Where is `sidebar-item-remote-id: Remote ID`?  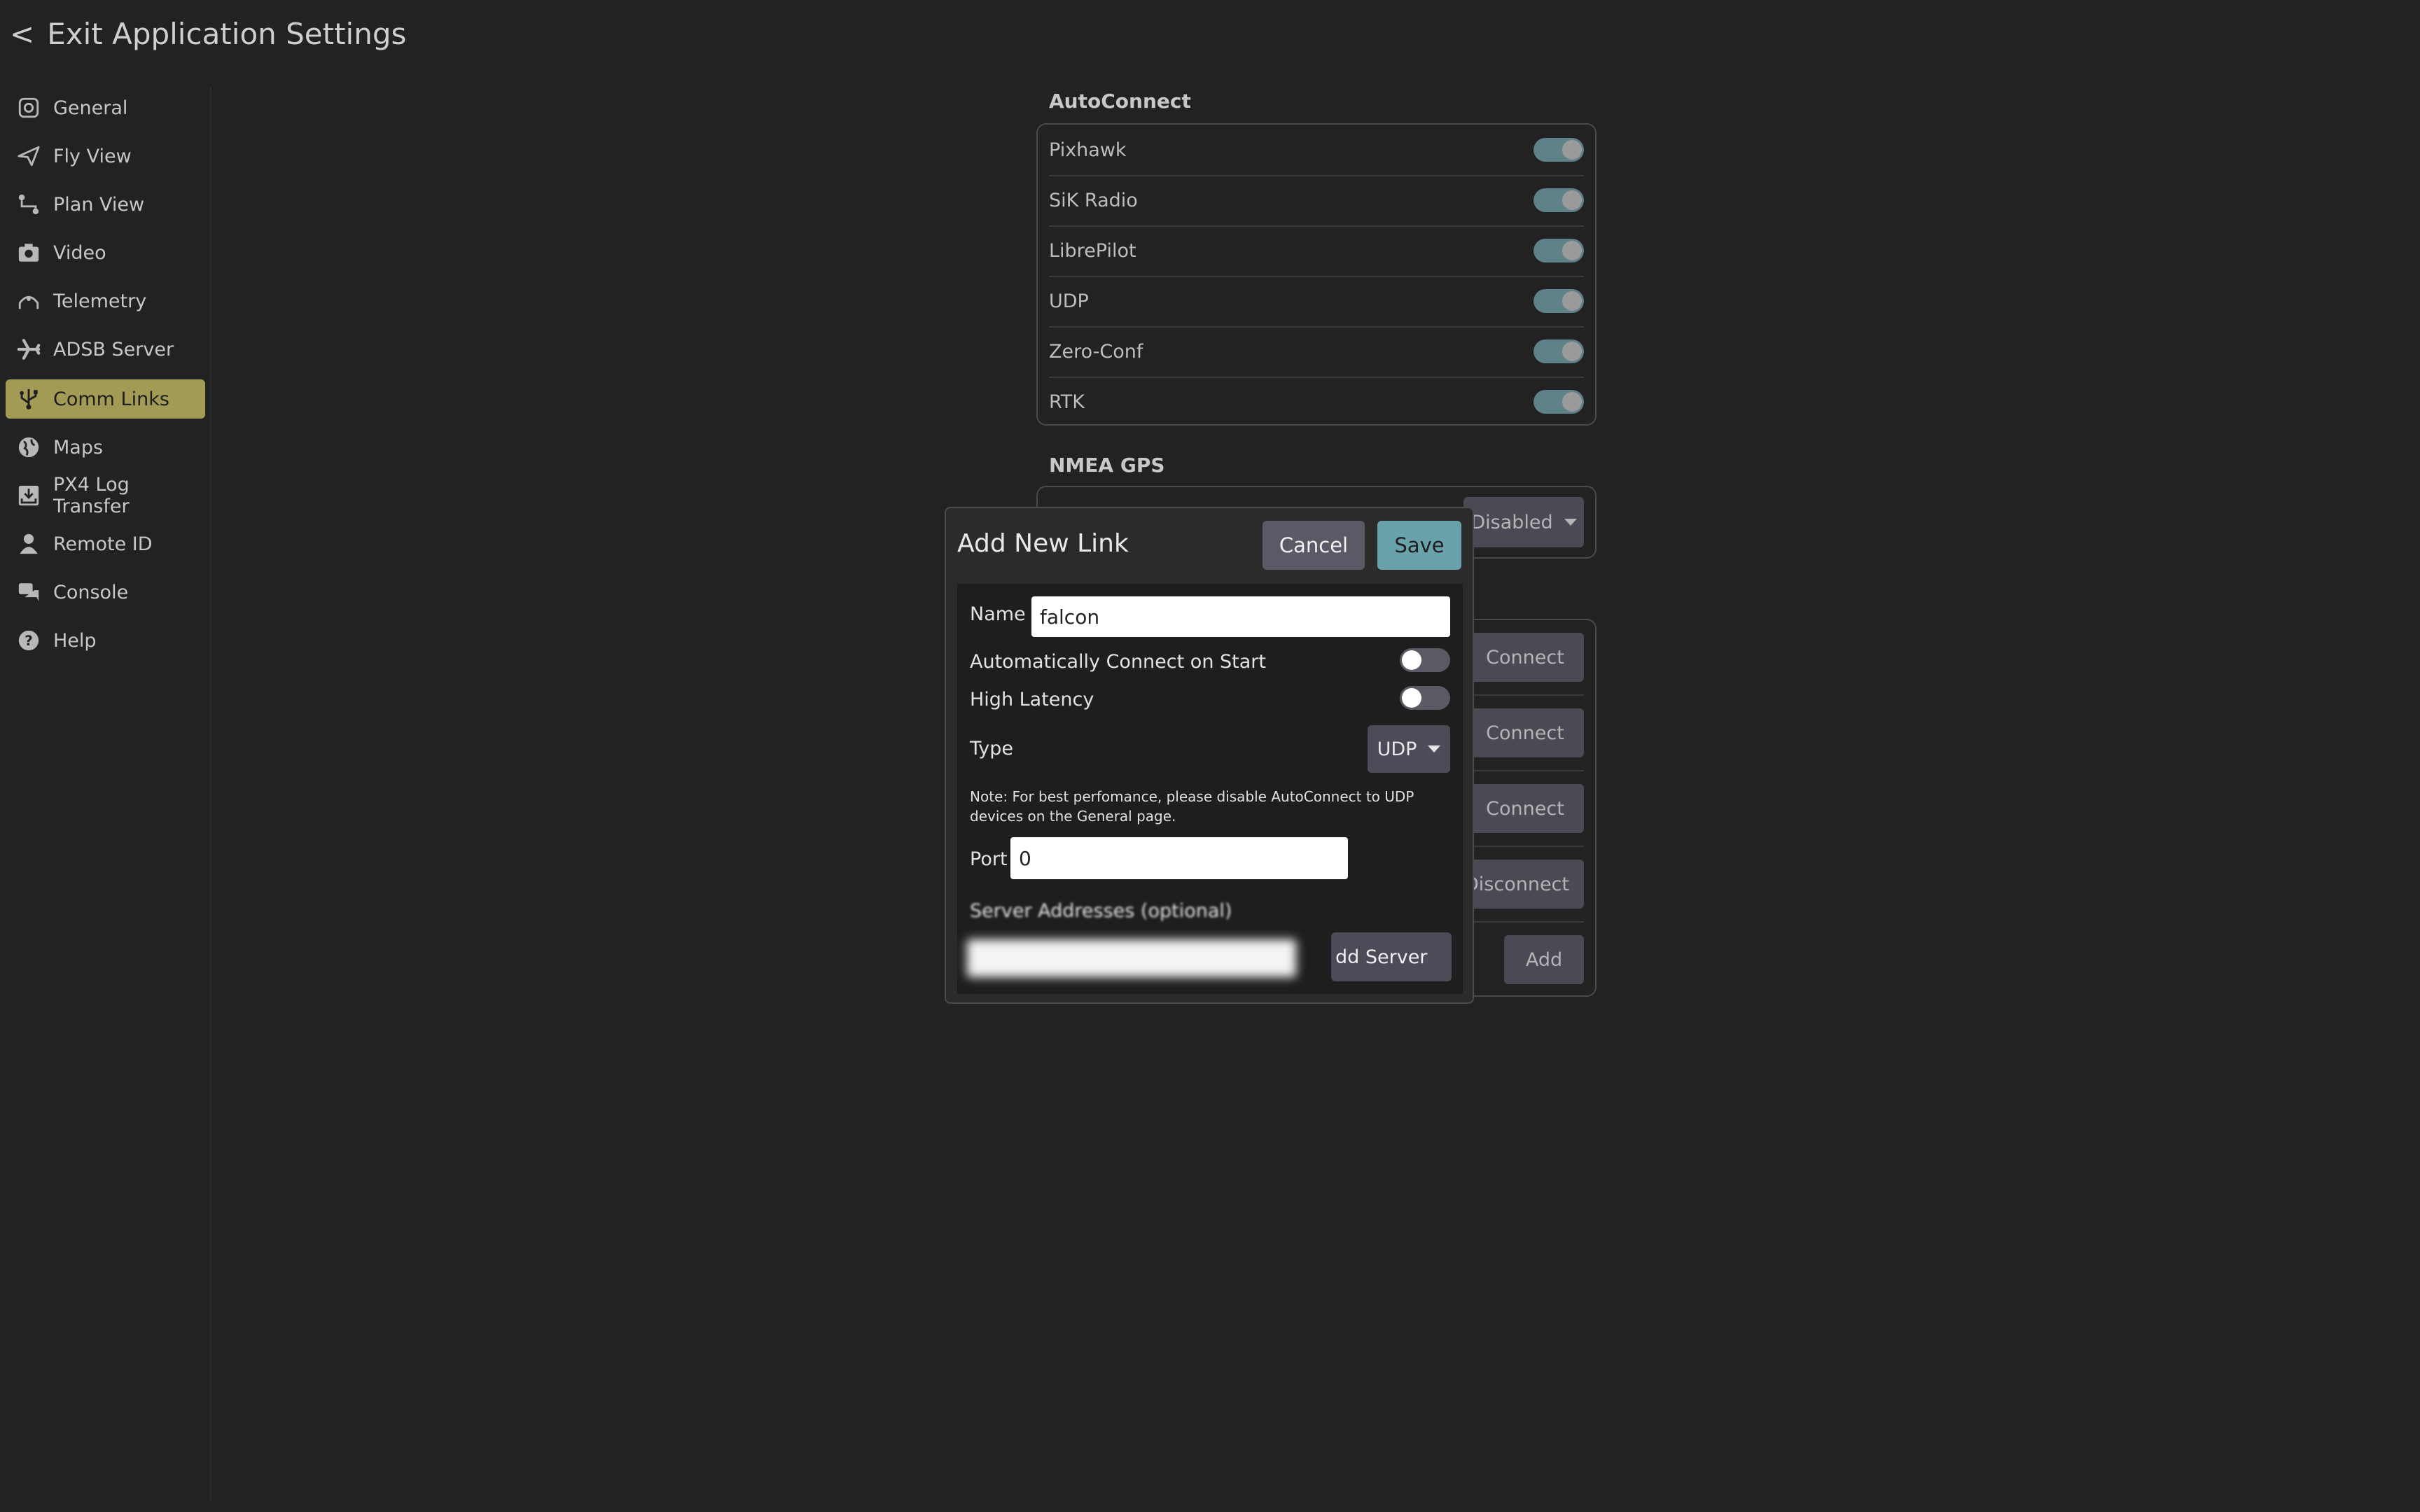
sidebar-item-remote-id: Remote ID is located at coordinates (105, 544).